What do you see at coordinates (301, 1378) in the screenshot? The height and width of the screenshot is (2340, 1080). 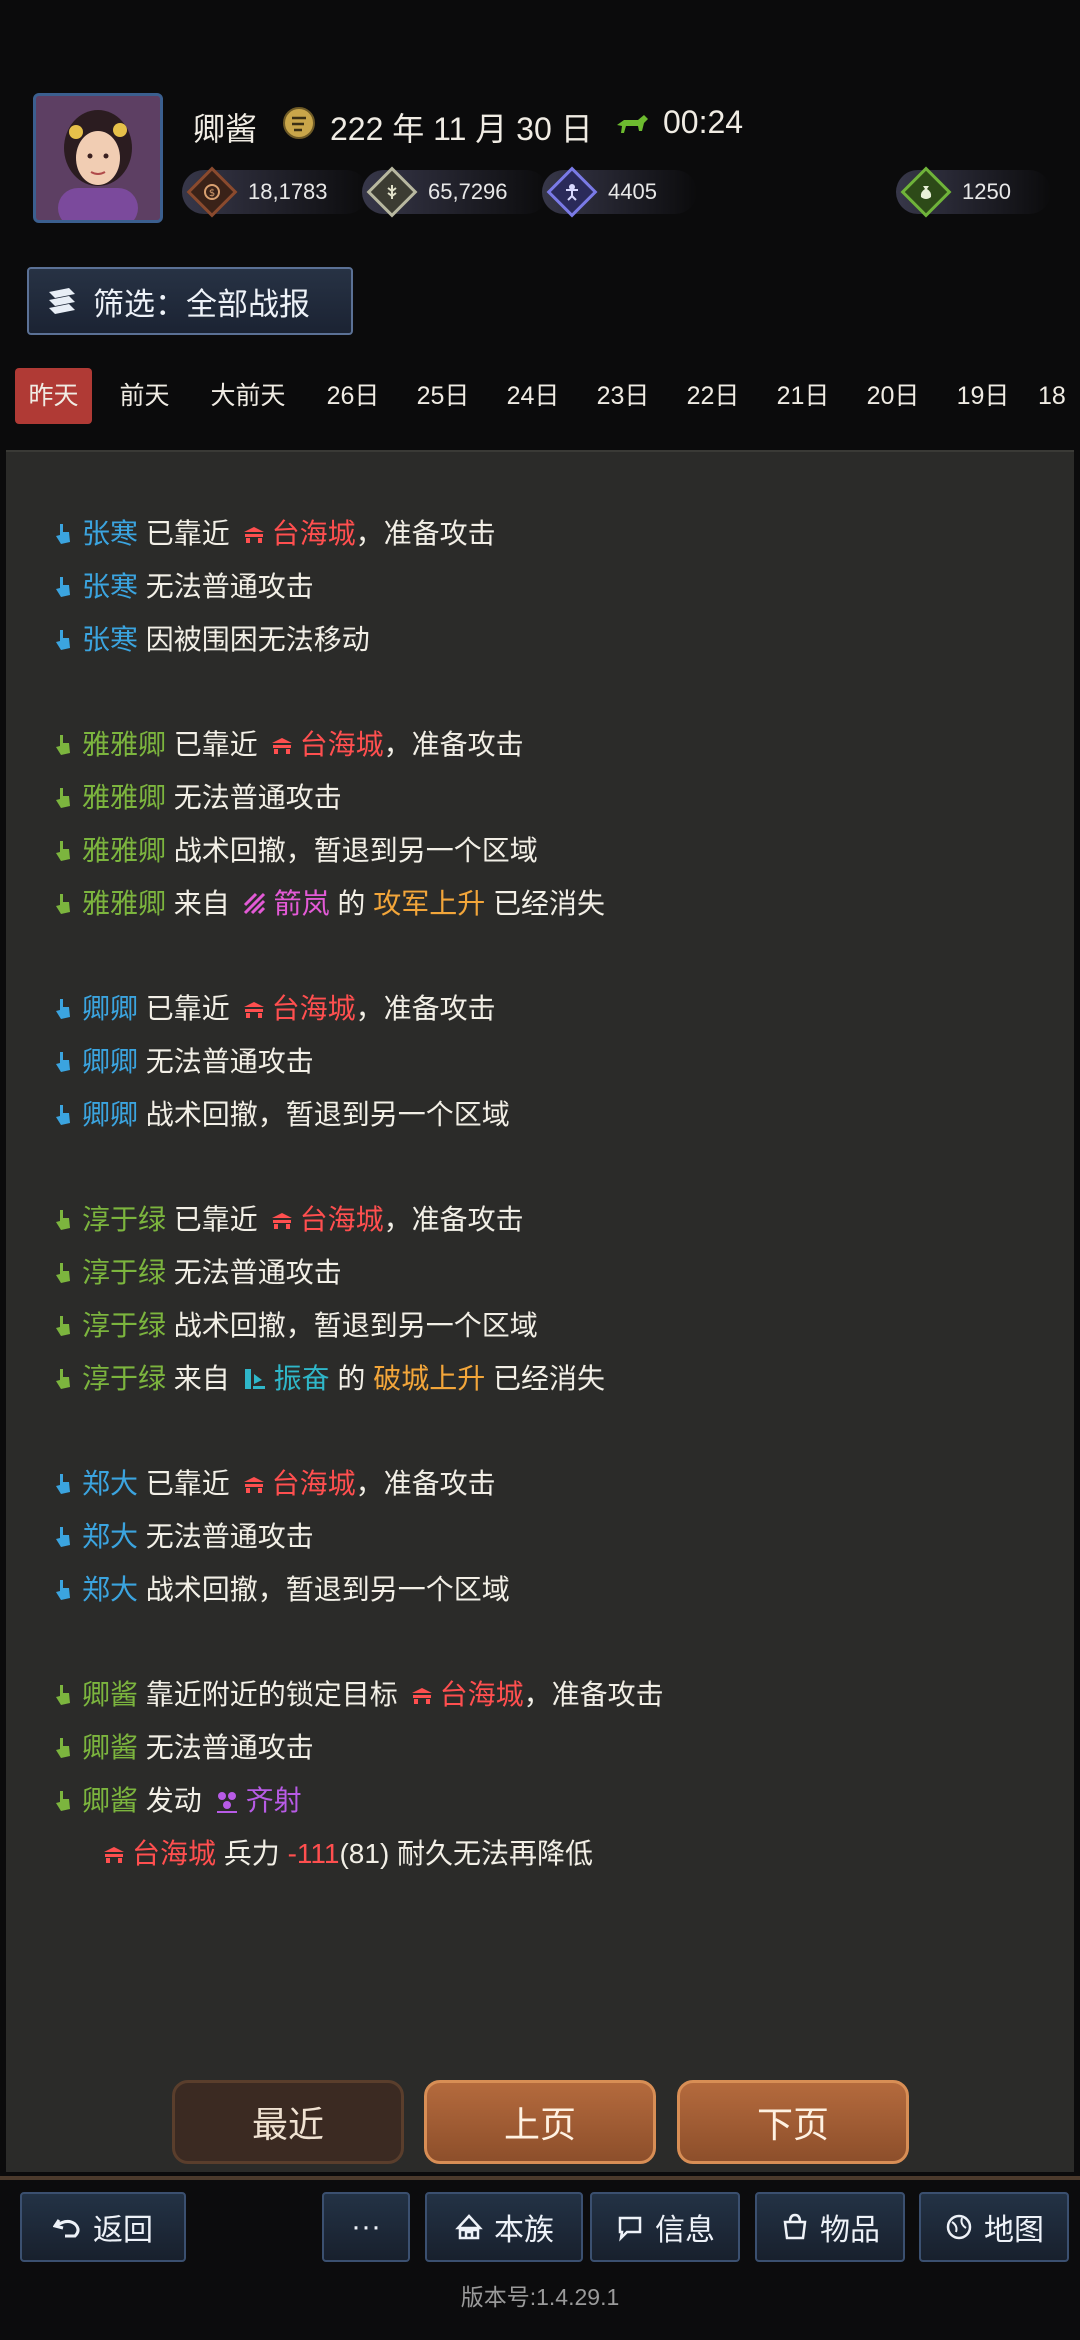 I see `skill-name: 振奋` at bounding box center [301, 1378].